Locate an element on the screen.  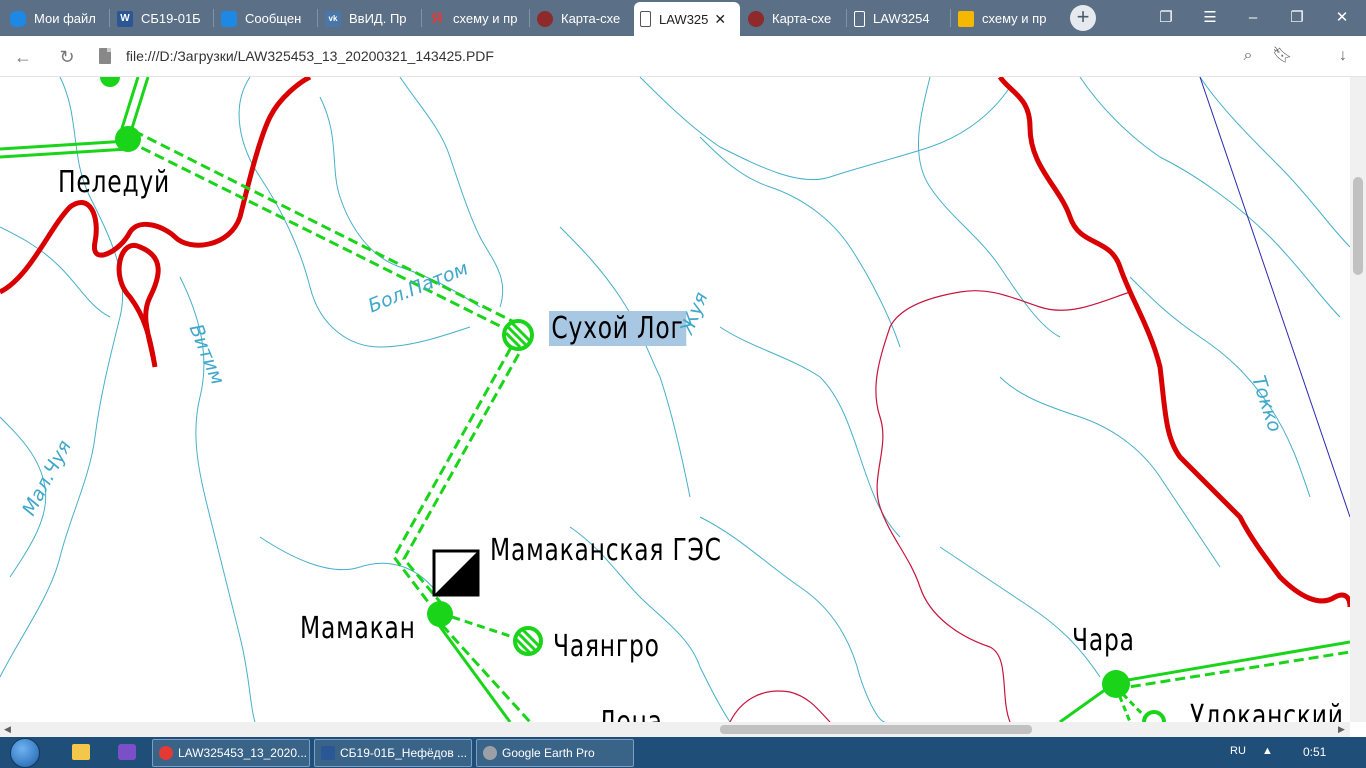
tab-1: Мои файл is located at coordinates (56, 18).